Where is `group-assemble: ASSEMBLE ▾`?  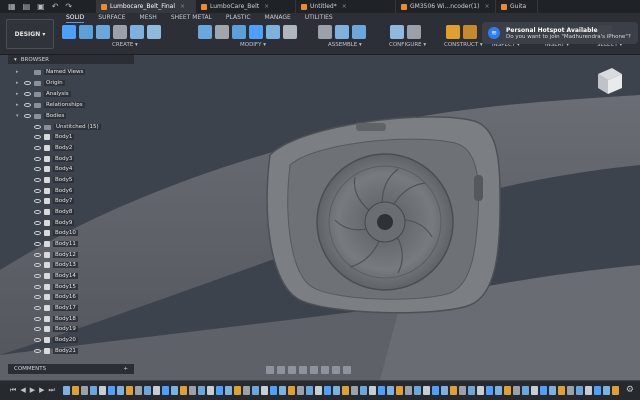 group-assemble: ASSEMBLE ▾ is located at coordinates (345, 45).